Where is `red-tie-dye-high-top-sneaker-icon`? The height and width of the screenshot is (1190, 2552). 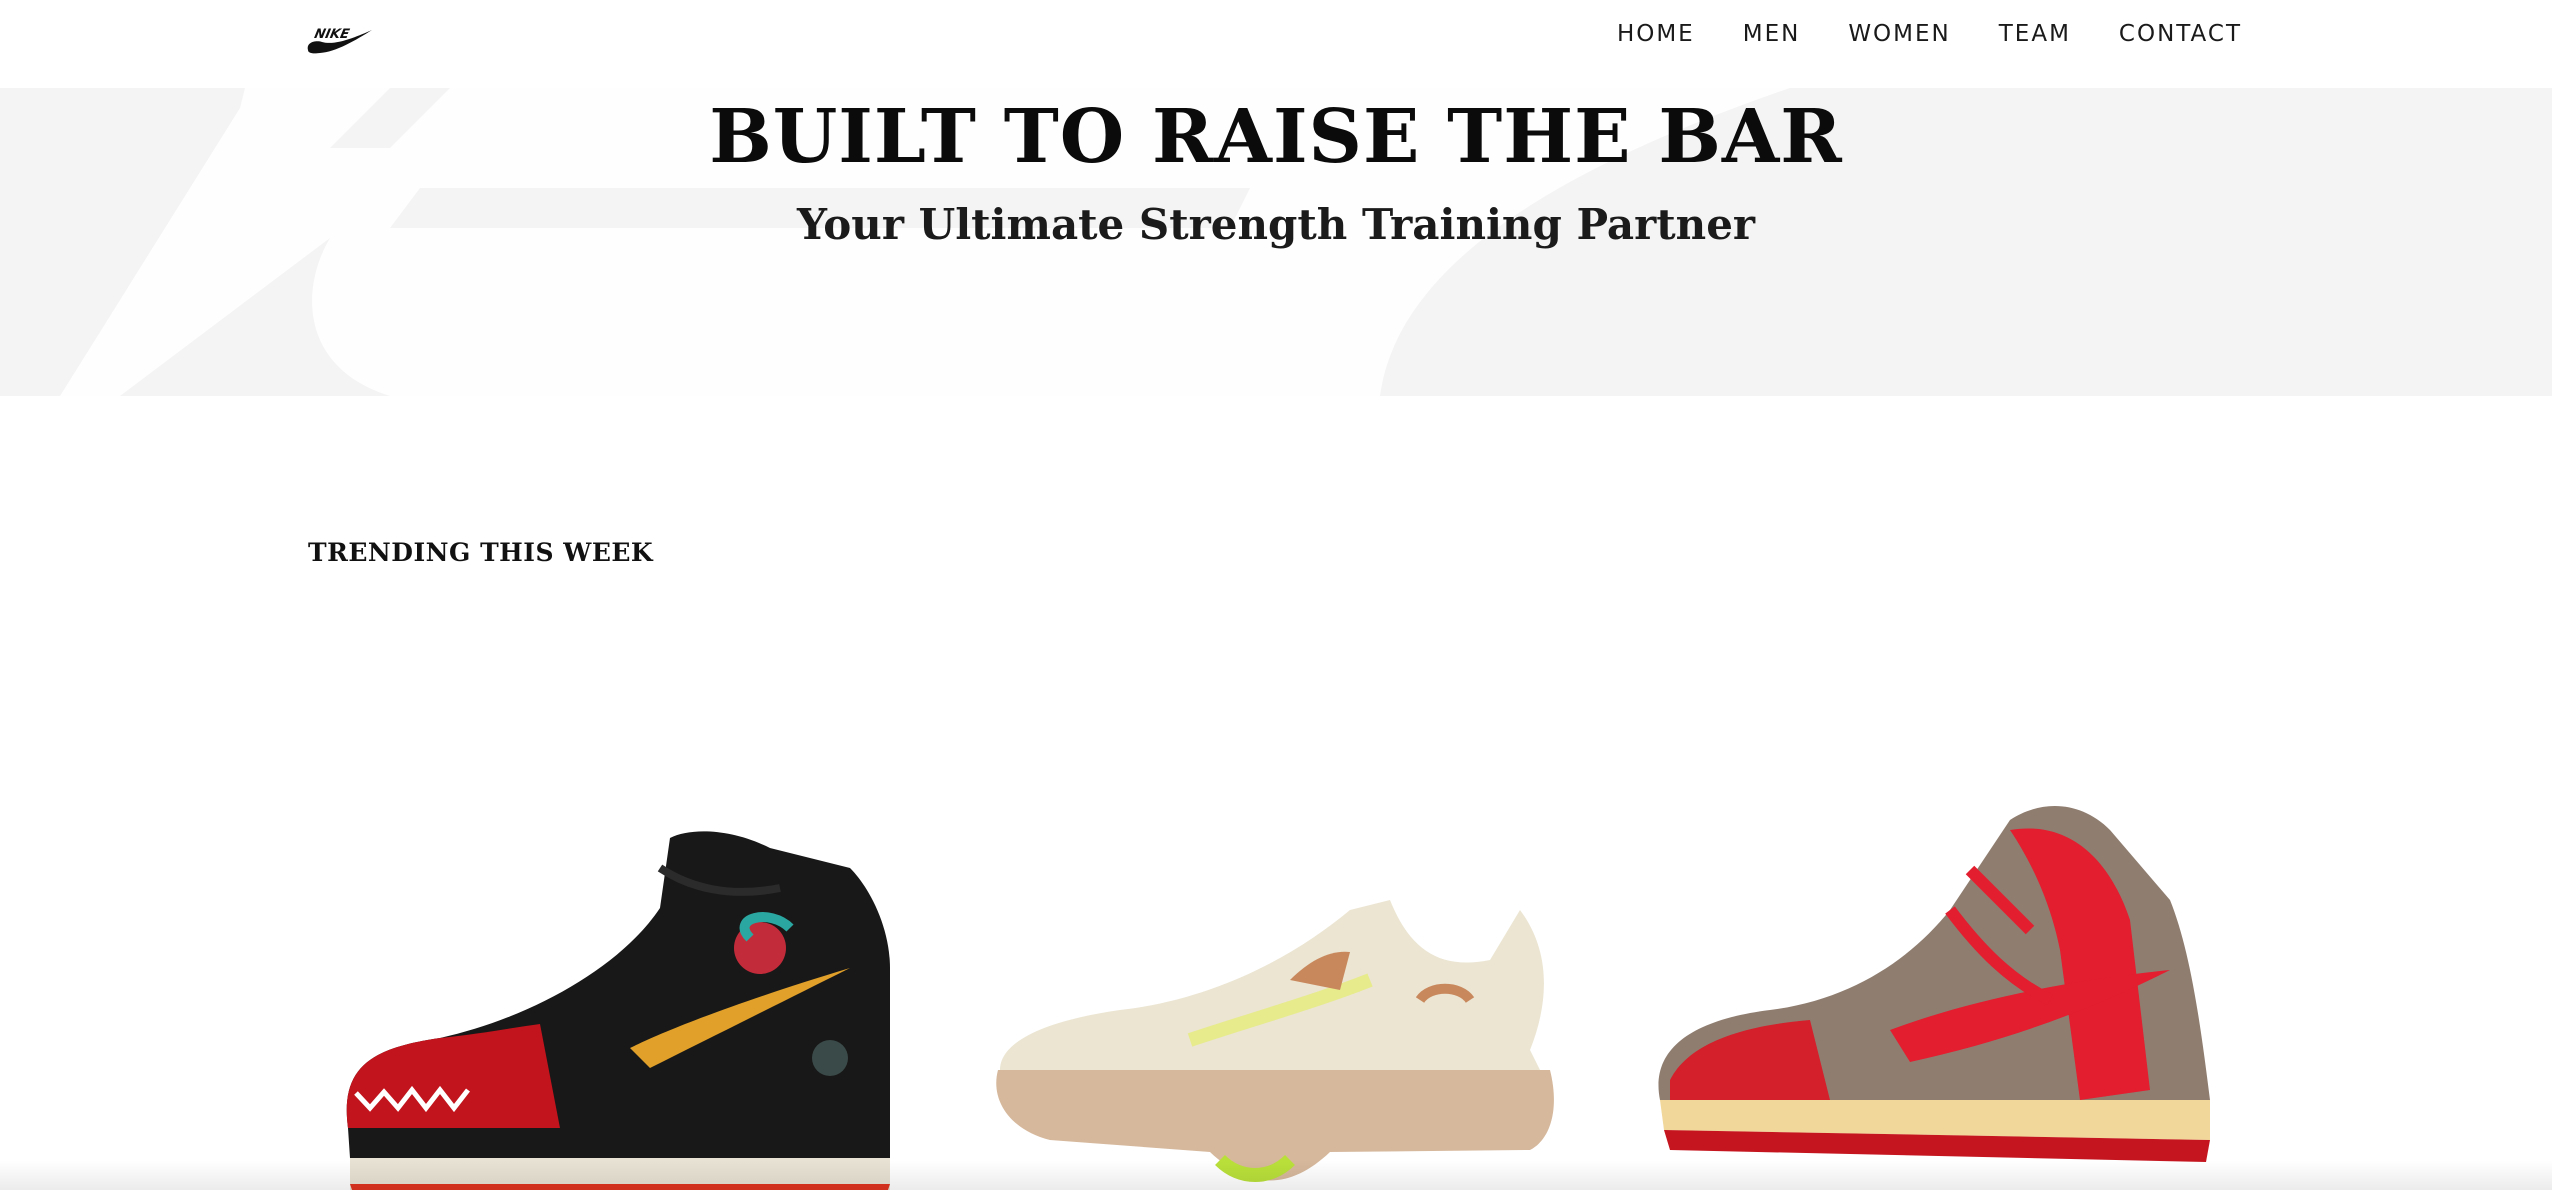 red-tie-dye-high-top-sneaker-icon is located at coordinates (1945, 995).